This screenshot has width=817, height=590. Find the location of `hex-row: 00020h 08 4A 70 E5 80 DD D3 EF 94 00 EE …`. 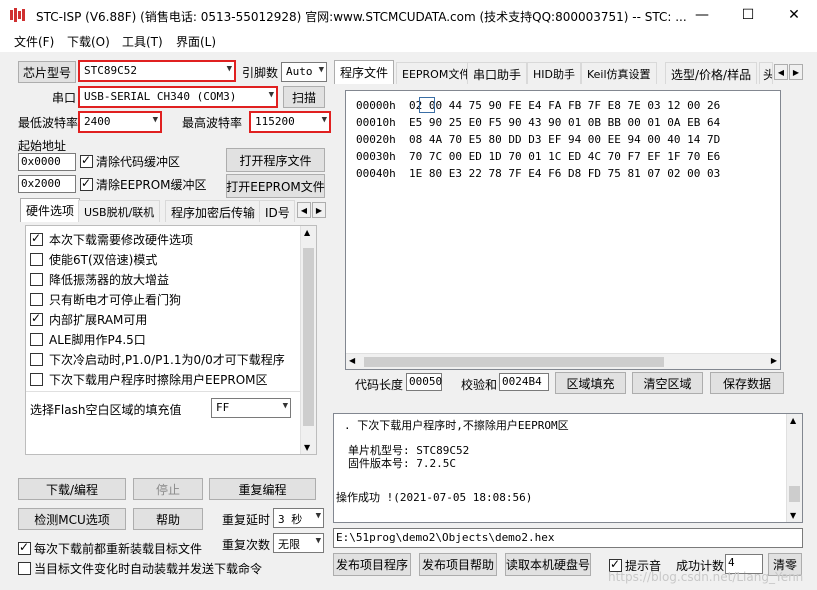

hex-row: 00020h 08 4A 70 E5 80 DD D3 EF 94 00 EE … is located at coordinates (538, 139).